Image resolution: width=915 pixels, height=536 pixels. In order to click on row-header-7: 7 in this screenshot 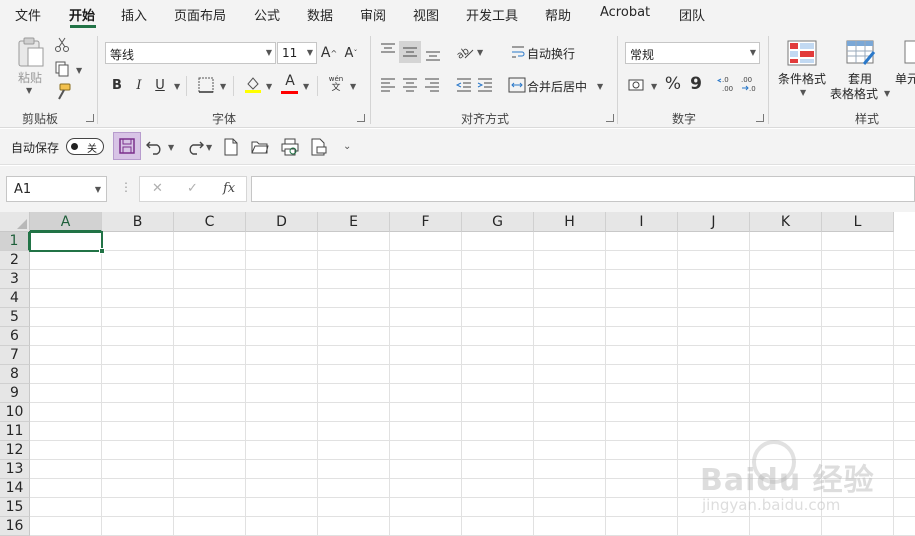, I will do `click(15, 355)`.